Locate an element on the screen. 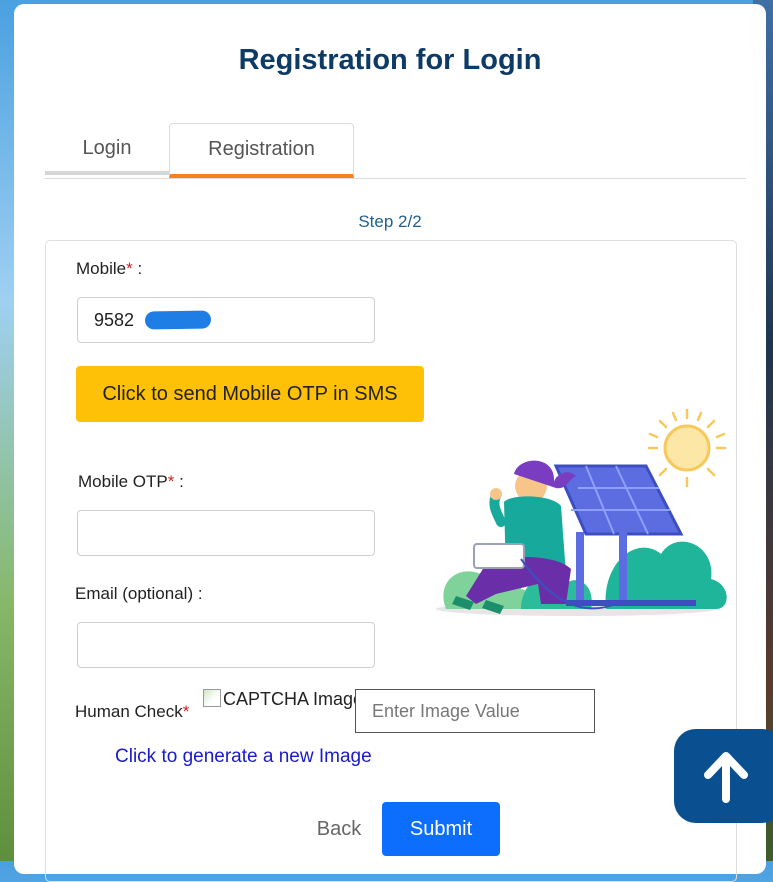  arrow-up-icon is located at coordinates (726, 777).